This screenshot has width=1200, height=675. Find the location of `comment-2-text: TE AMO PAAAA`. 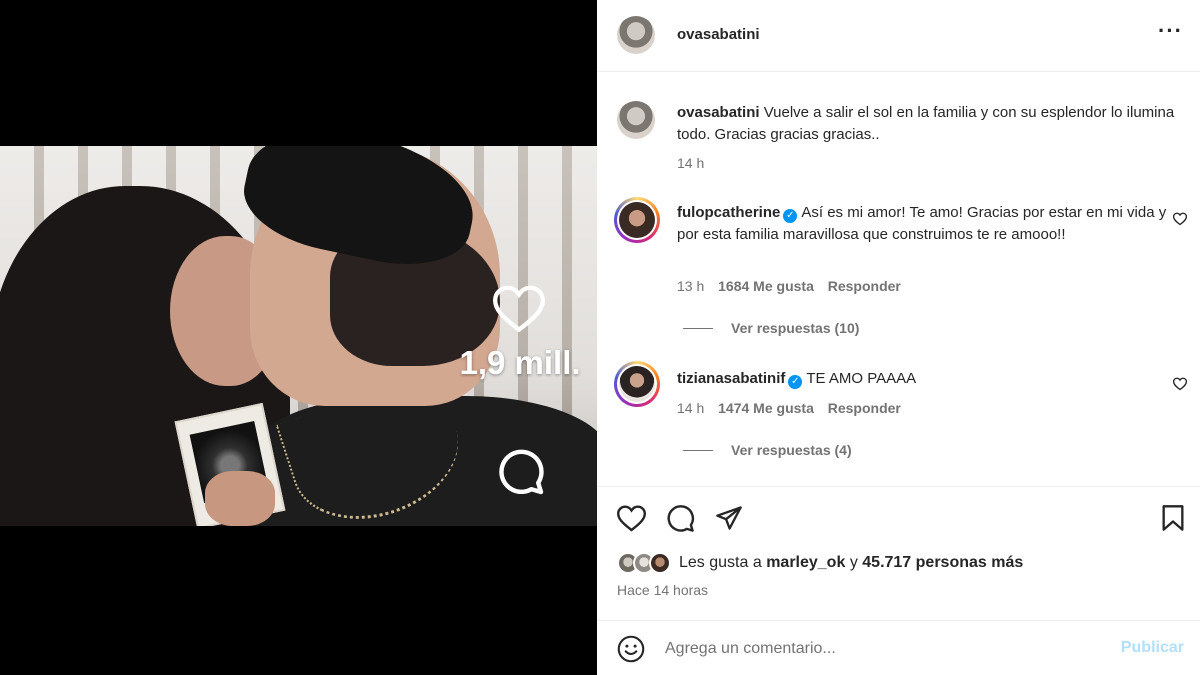

comment-2-text: TE AMO PAAAA is located at coordinates (861, 378).